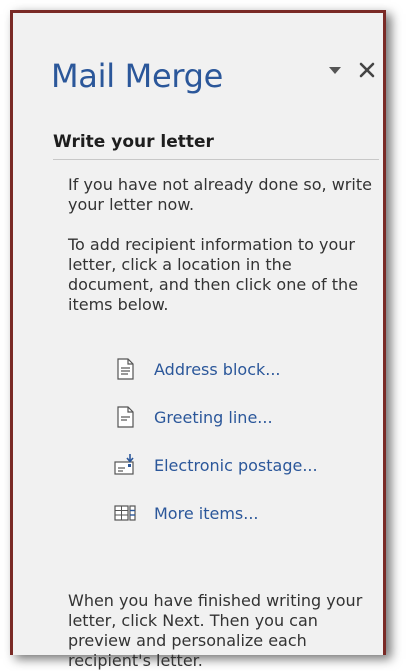 The image size is (407, 671). What do you see at coordinates (335, 70) in the screenshot?
I see `dropdown-arrow-icon` at bounding box center [335, 70].